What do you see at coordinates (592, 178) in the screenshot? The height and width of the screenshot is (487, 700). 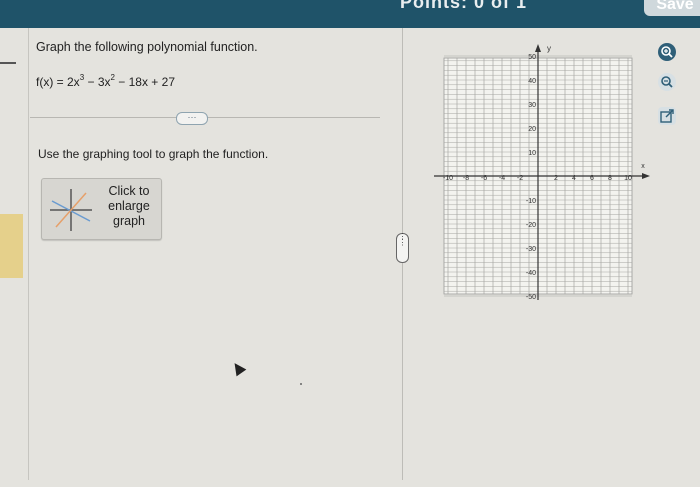 I see `x-tick-label: 6` at bounding box center [592, 178].